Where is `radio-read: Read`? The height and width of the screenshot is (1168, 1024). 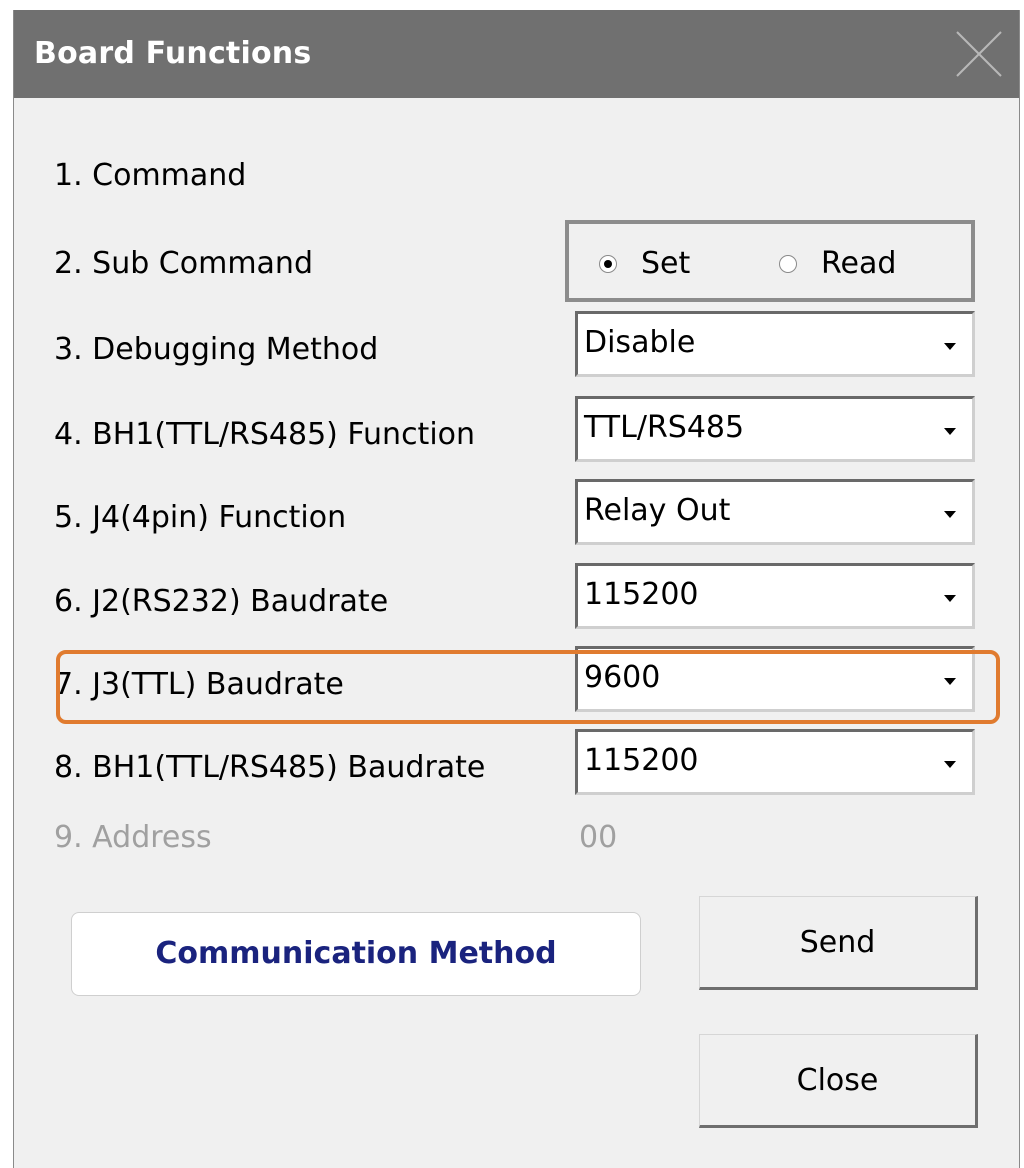 radio-read: Read is located at coordinates (837, 263).